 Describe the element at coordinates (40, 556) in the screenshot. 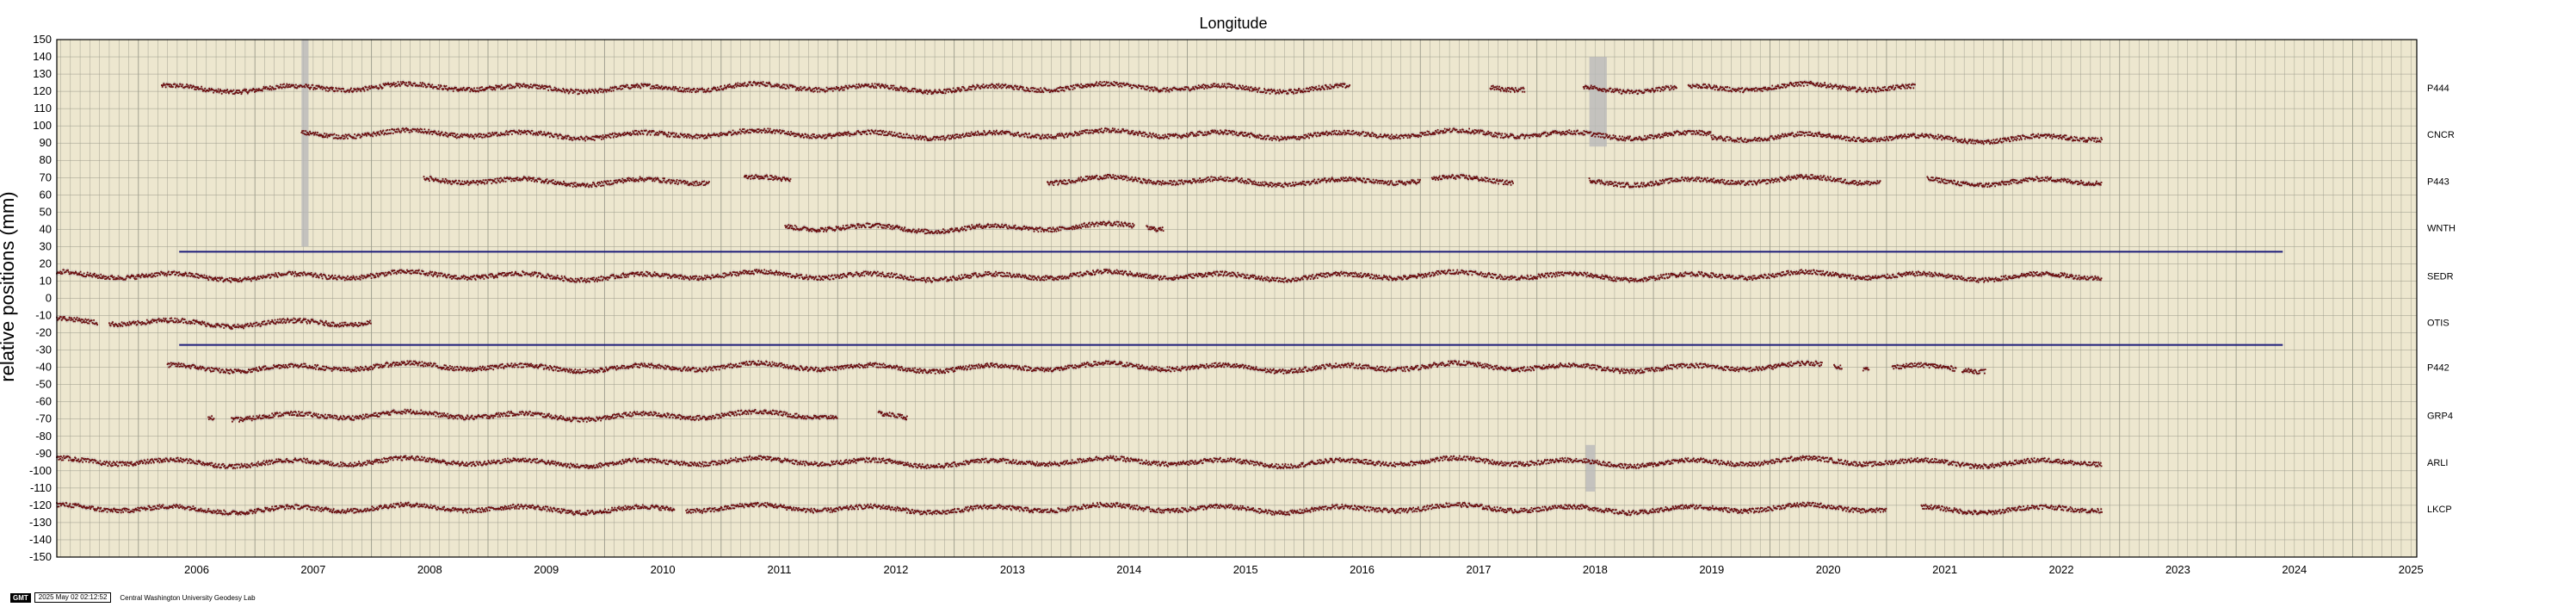

I see `y-tick-label: -150` at that location.